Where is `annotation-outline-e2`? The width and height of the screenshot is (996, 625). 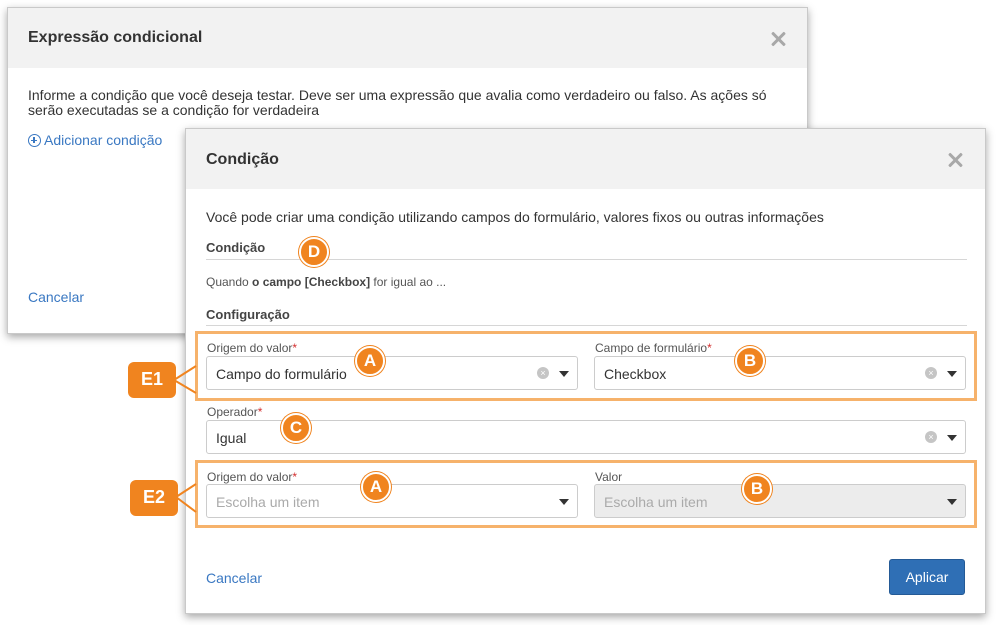
annotation-outline-e2 is located at coordinates (586, 494).